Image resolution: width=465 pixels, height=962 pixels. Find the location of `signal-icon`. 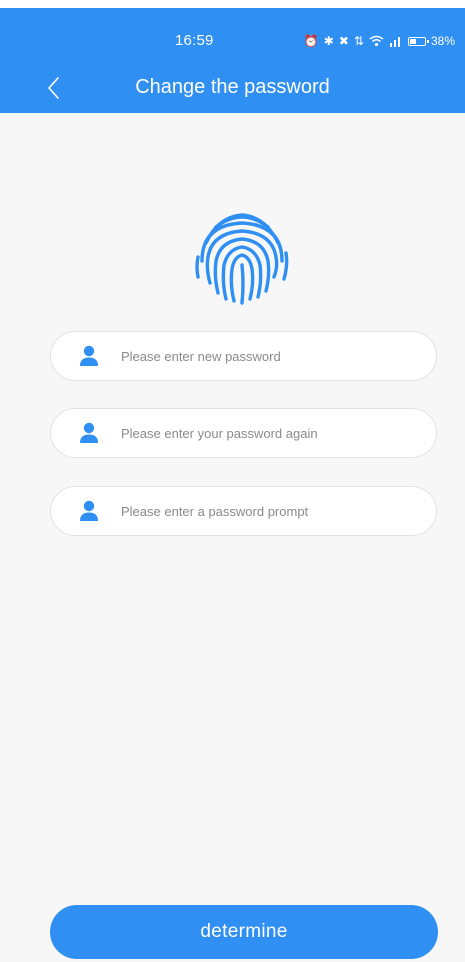

signal-icon is located at coordinates (394, 42).